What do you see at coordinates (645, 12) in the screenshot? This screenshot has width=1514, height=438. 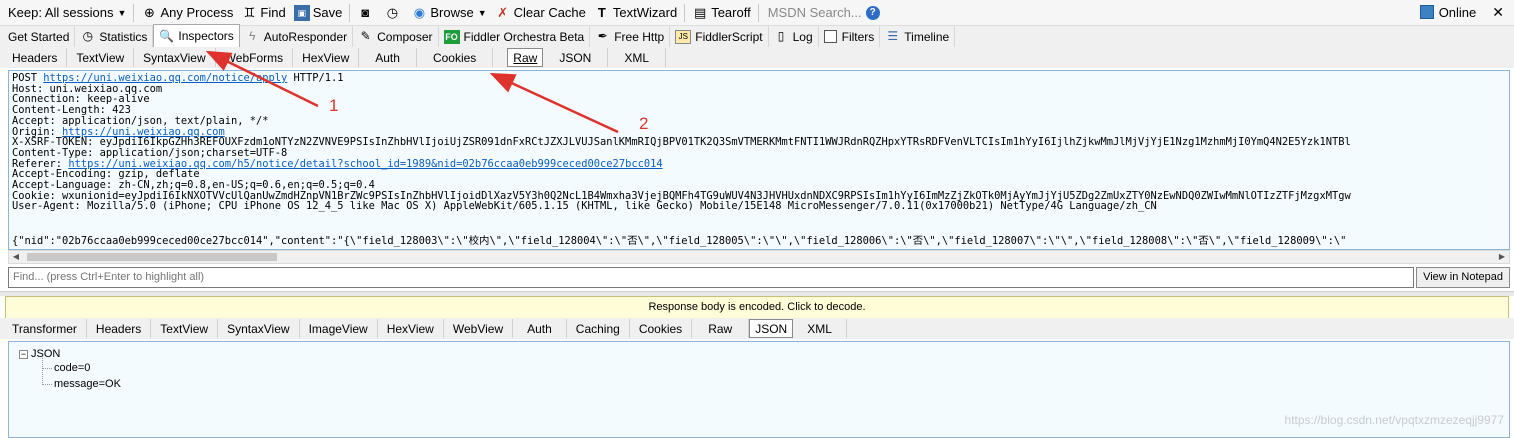 I see `textwizard-label: TextWizard` at bounding box center [645, 12].